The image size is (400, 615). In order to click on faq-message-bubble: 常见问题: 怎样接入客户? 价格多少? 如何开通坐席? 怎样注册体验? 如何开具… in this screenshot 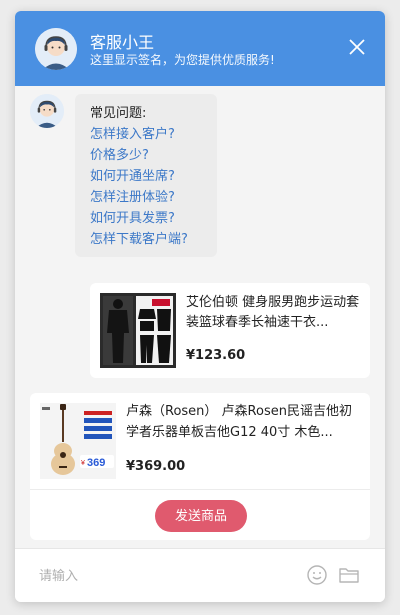, I will do `click(146, 175)`.